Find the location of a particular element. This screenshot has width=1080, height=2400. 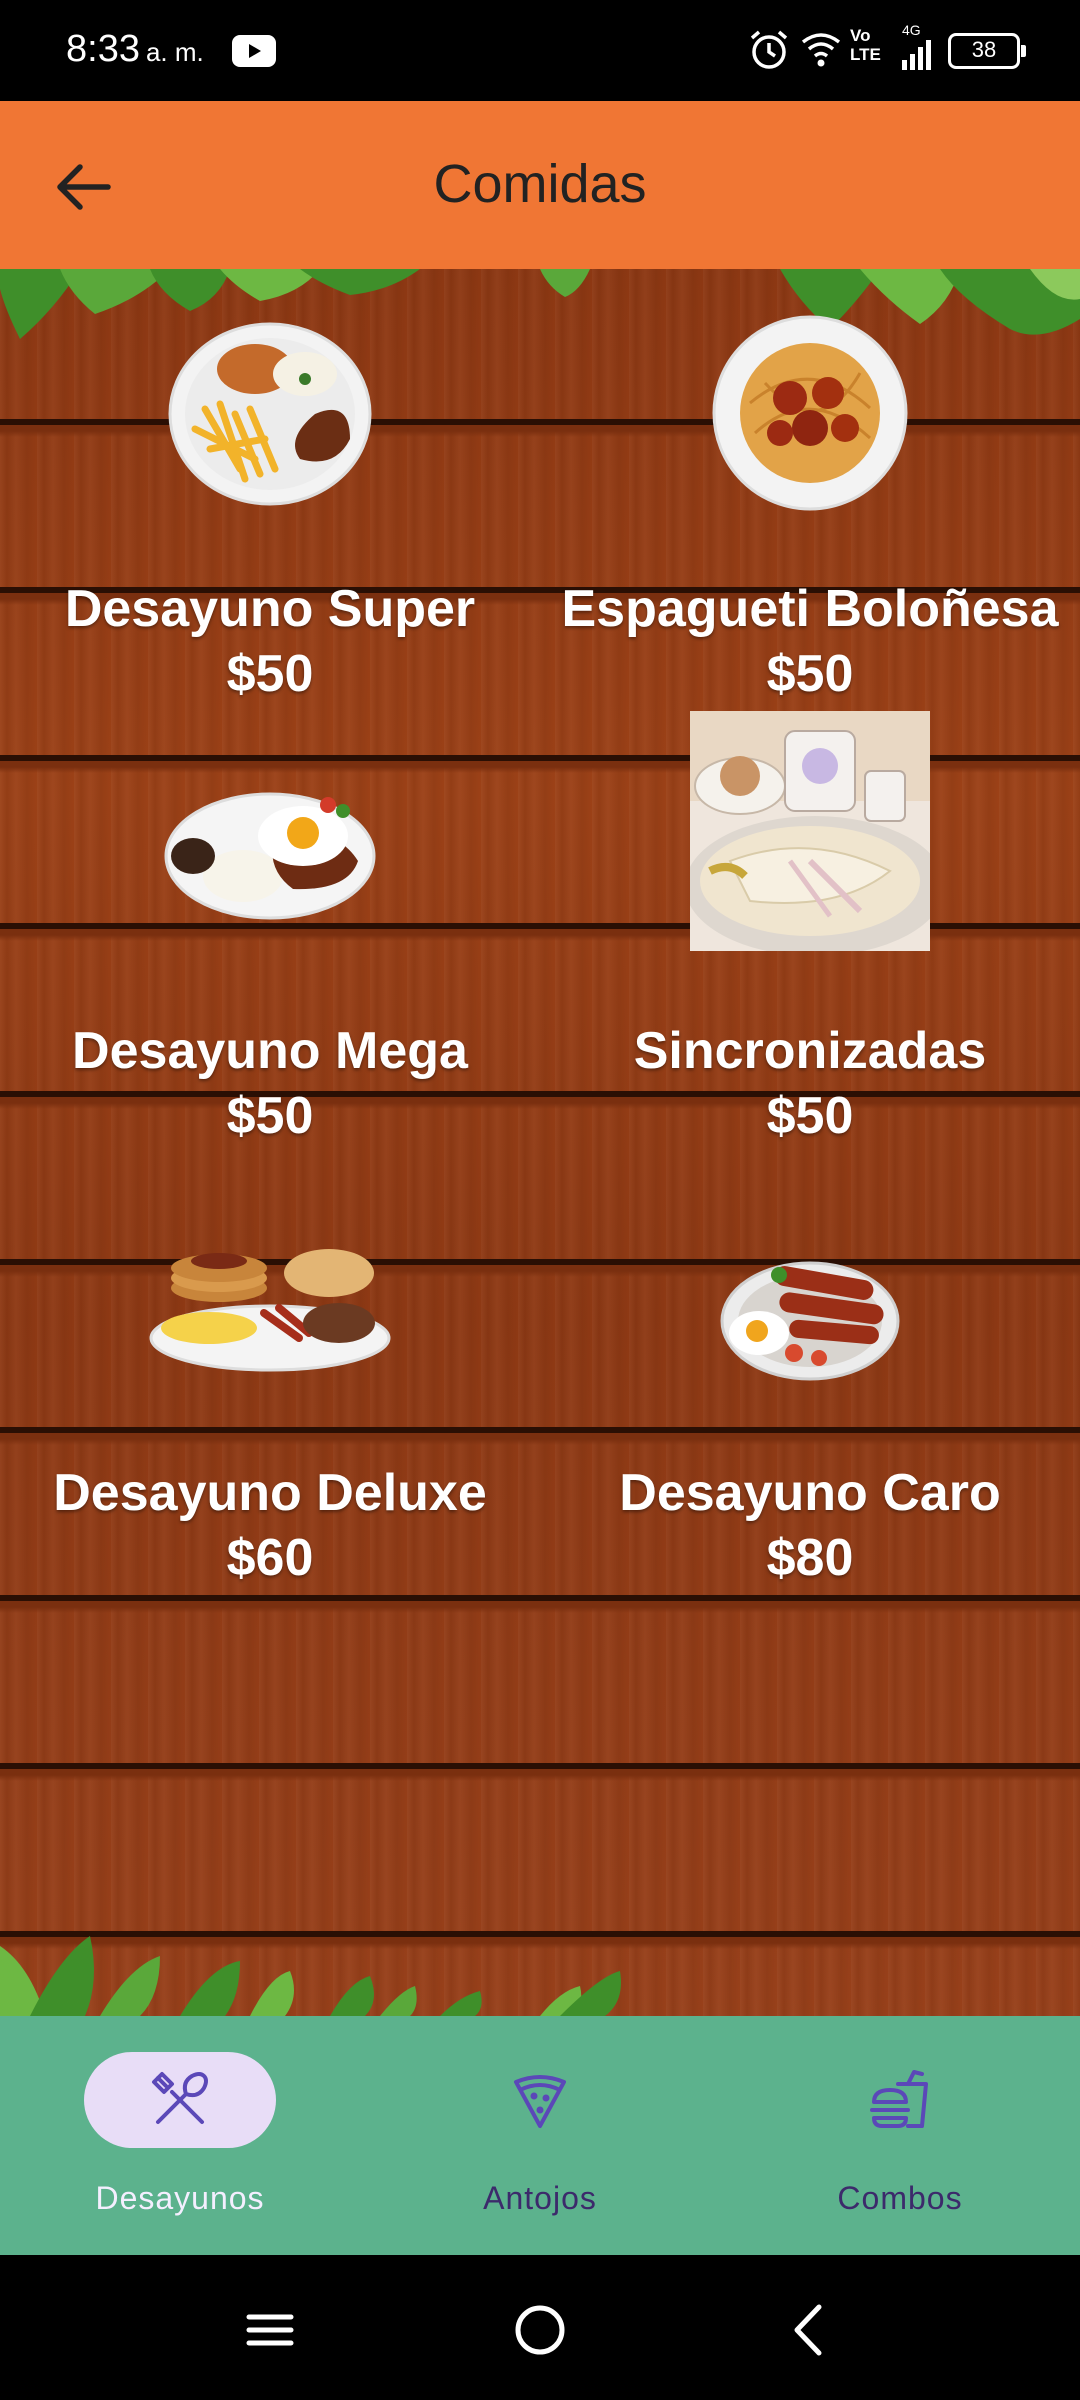

nav-item-combos: Combos is located at coordinates (900, 2135).